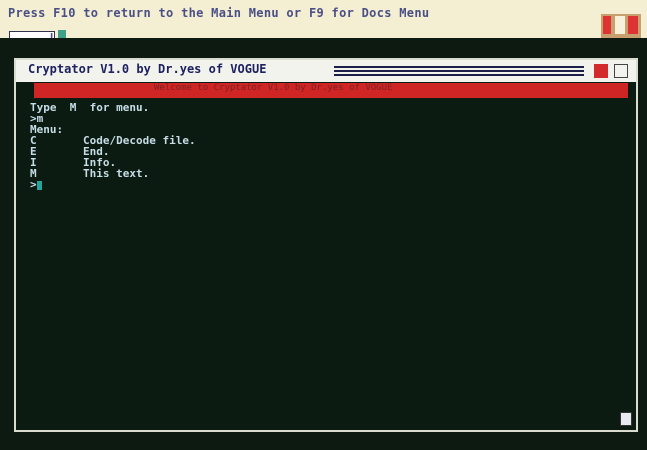 Image resolution: width=647 pixels, height=450 pixels. Describe the element at coordinates (147, 69) in the screenshot. I see `window-title: Cryptator V1.0 by Dr.yes of VOGUE` at that location.